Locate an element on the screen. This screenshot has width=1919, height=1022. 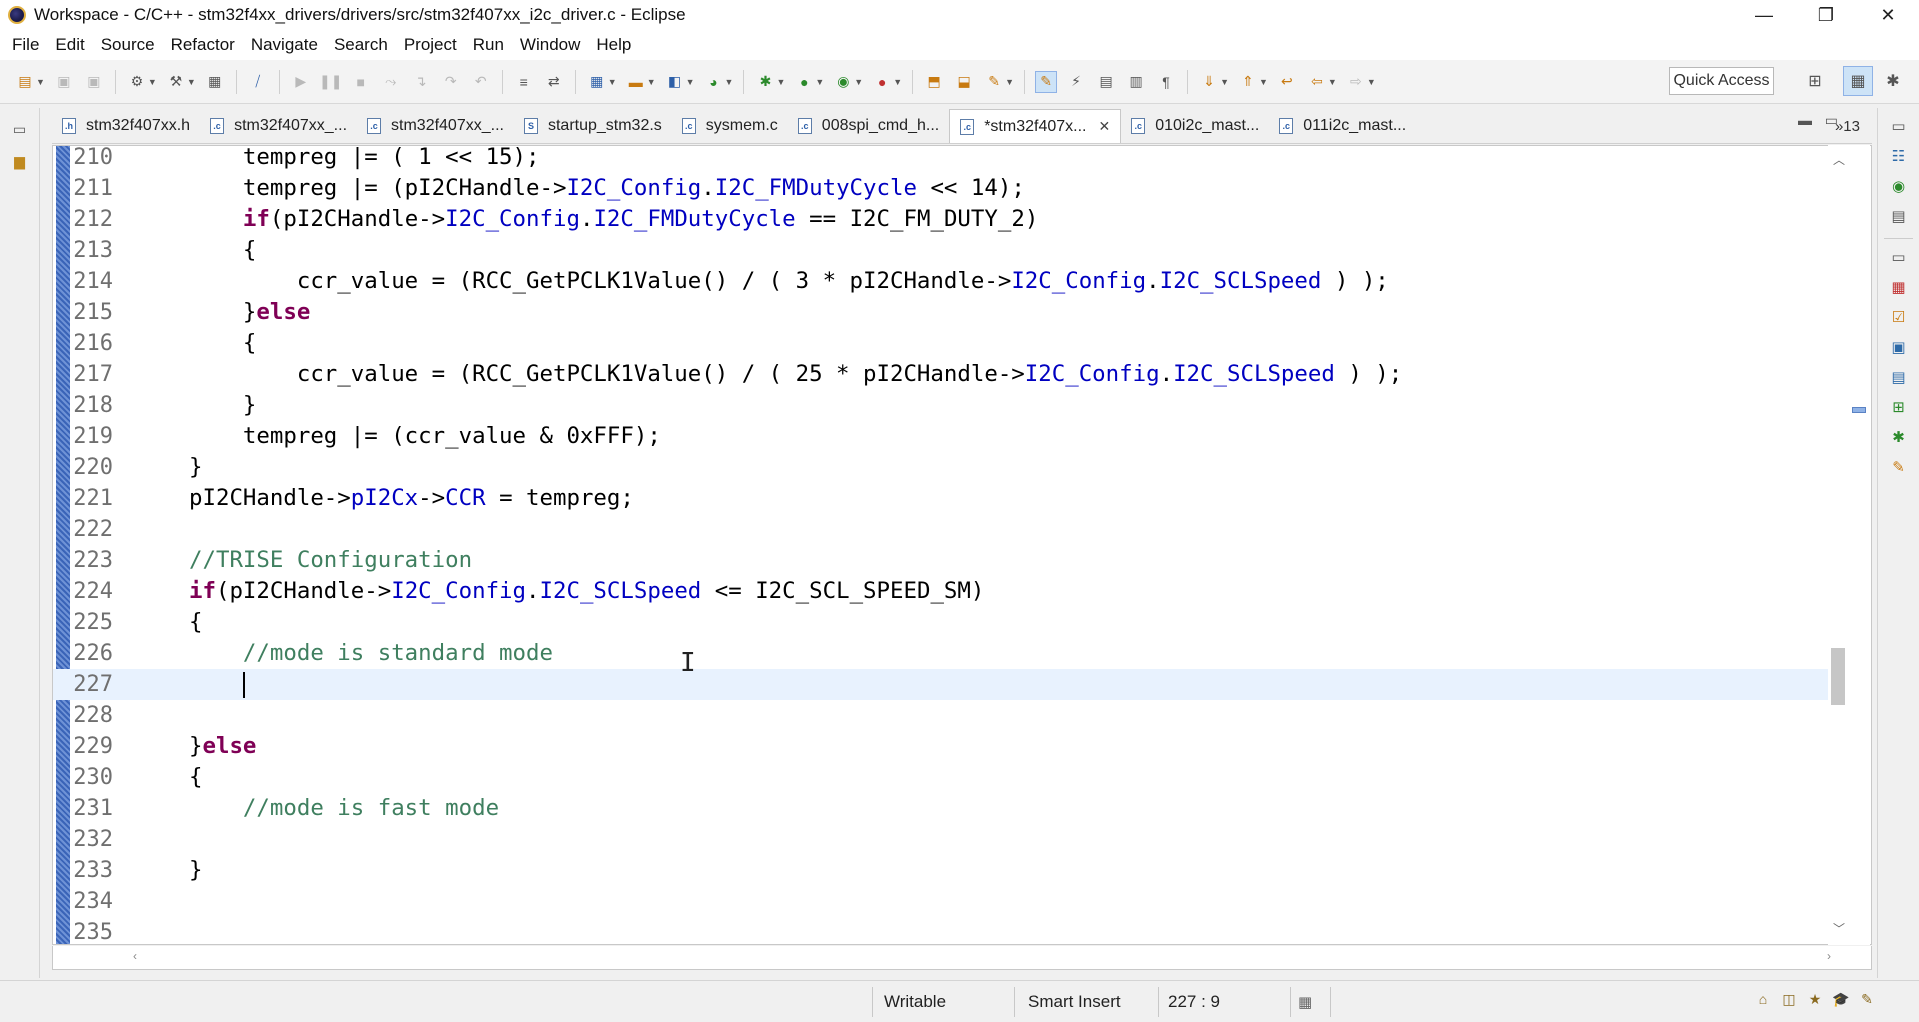
forward-dropdown-icon: ▼ is located at coordinates (1371, 82).